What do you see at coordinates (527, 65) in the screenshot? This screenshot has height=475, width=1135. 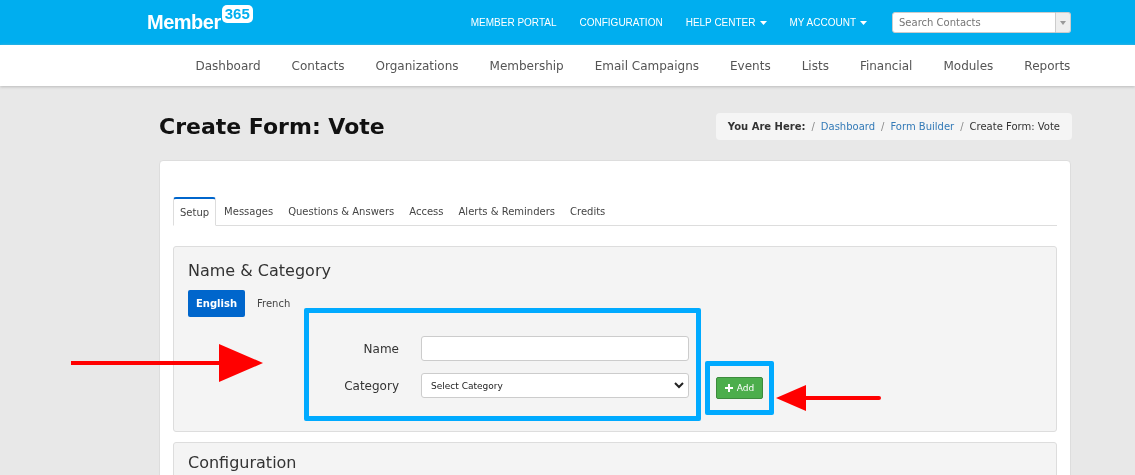 I see `main-nav-link: Membership` at bounding box center [527, 65].